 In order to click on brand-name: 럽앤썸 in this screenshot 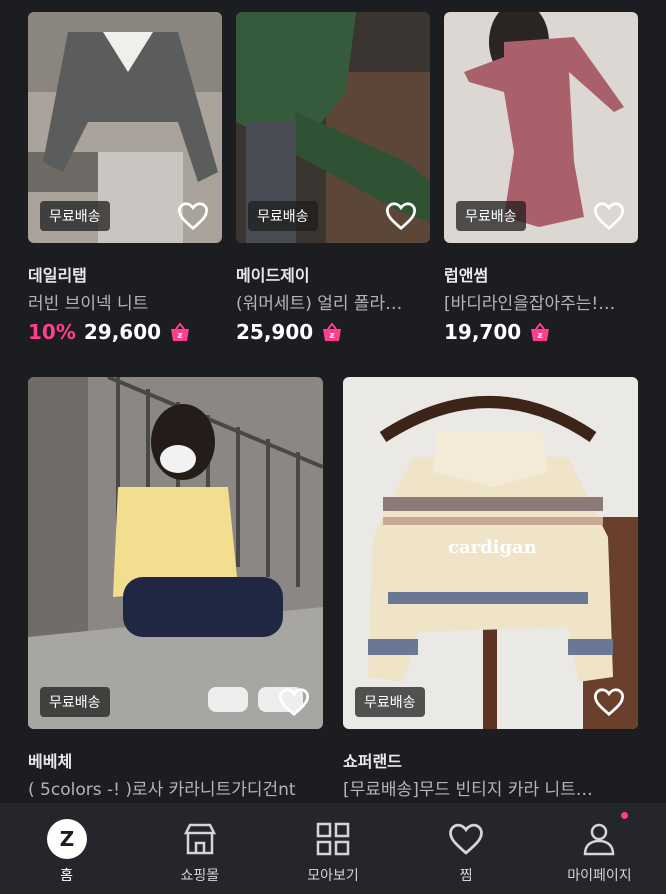, I will do `click(466, 275)`.